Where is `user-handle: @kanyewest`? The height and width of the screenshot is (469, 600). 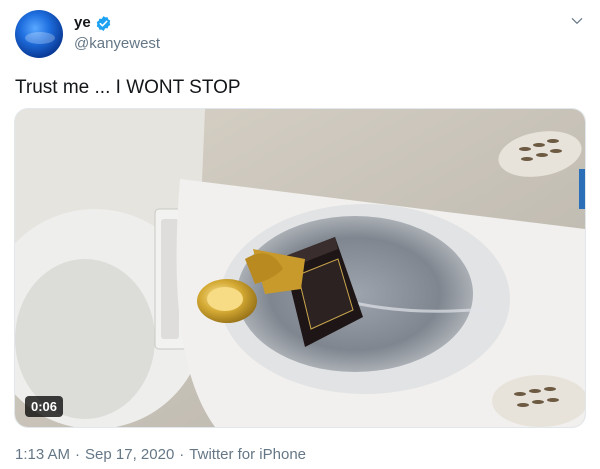 user-handle: @kanyewest is located at coordinates (117, 44).